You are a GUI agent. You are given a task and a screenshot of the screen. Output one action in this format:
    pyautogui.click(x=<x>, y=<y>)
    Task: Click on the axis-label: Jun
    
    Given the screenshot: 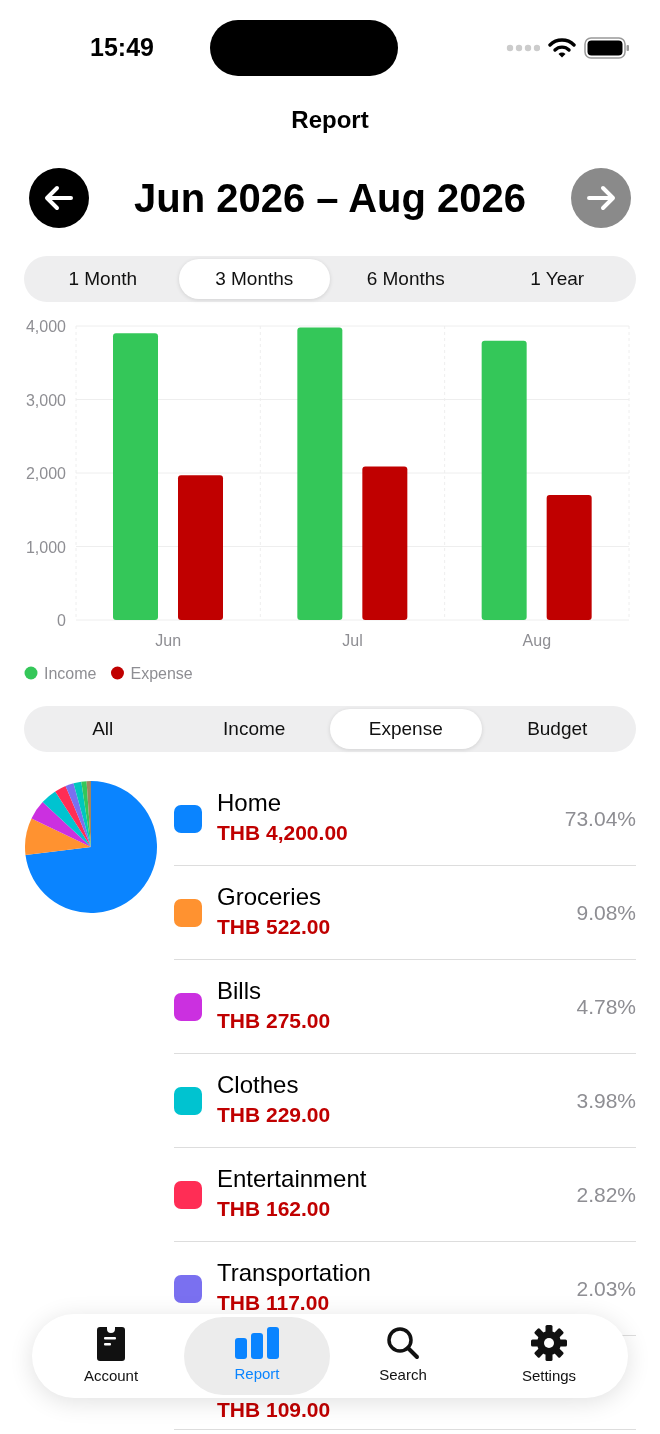 What is the action you would take?
    pyautogui.click(x=168, y=640)
    